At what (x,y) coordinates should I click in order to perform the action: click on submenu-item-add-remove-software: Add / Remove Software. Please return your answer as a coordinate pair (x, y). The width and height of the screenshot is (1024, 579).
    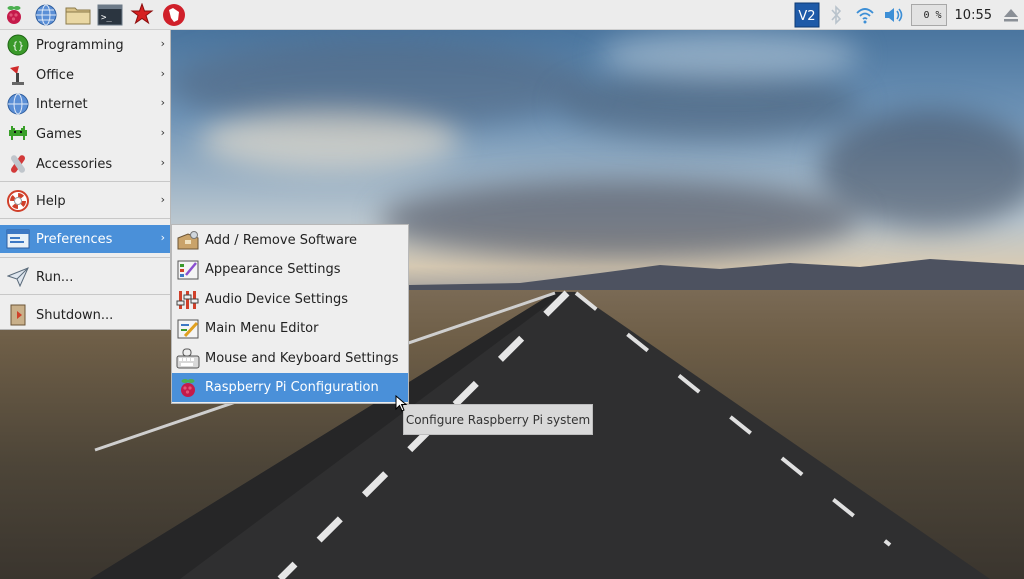
    Looking at the image, I should click on (290, 240).